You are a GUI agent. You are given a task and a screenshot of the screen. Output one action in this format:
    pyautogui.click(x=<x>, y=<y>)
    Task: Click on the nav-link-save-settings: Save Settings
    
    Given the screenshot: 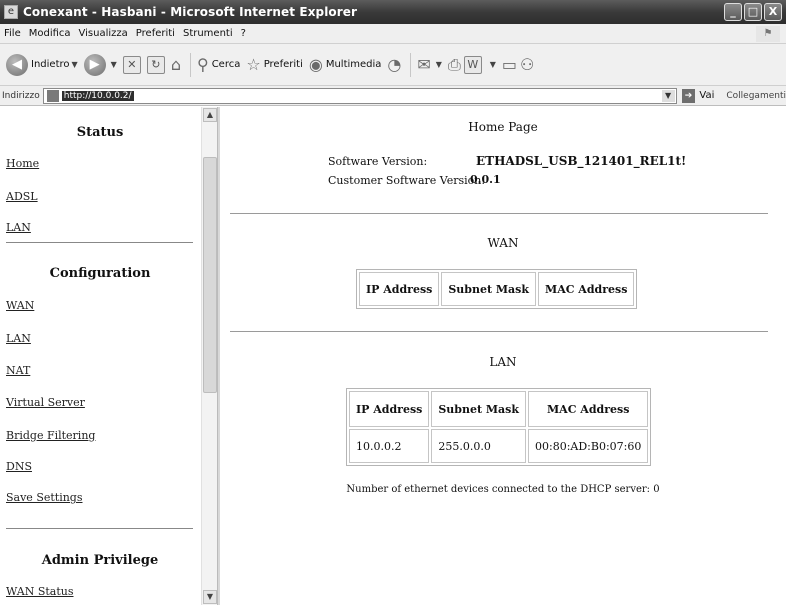 What is the action you would take?
    pyautogui.click(x=44, y=497)
    